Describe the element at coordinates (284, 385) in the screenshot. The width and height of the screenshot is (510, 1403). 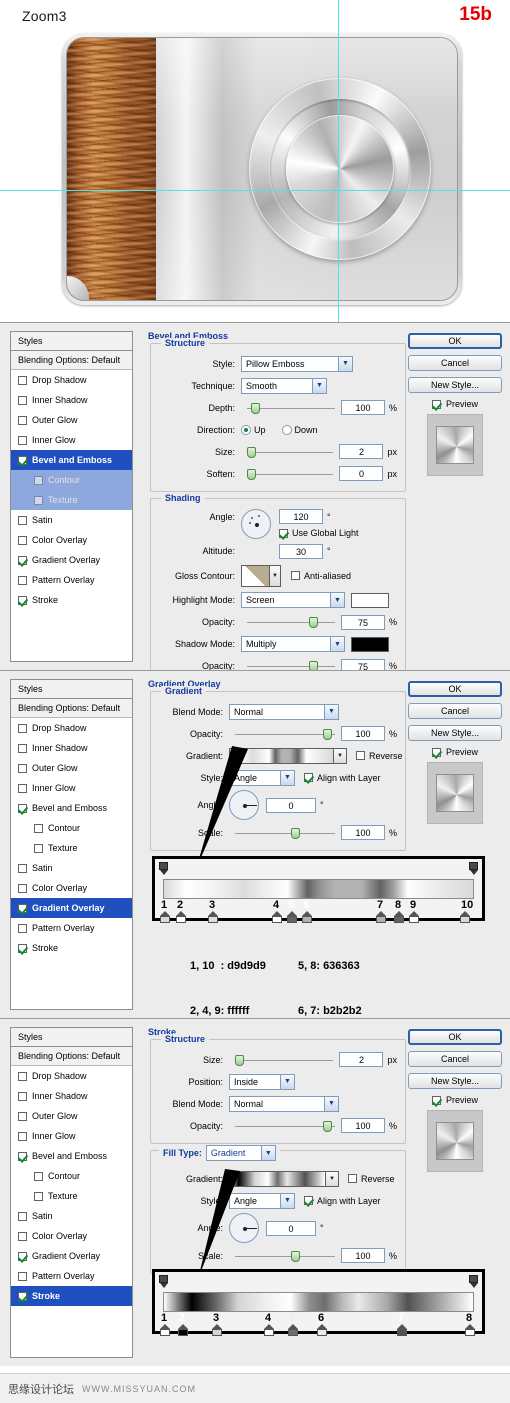
I see `select-technique: Smooth ▼` at that location.